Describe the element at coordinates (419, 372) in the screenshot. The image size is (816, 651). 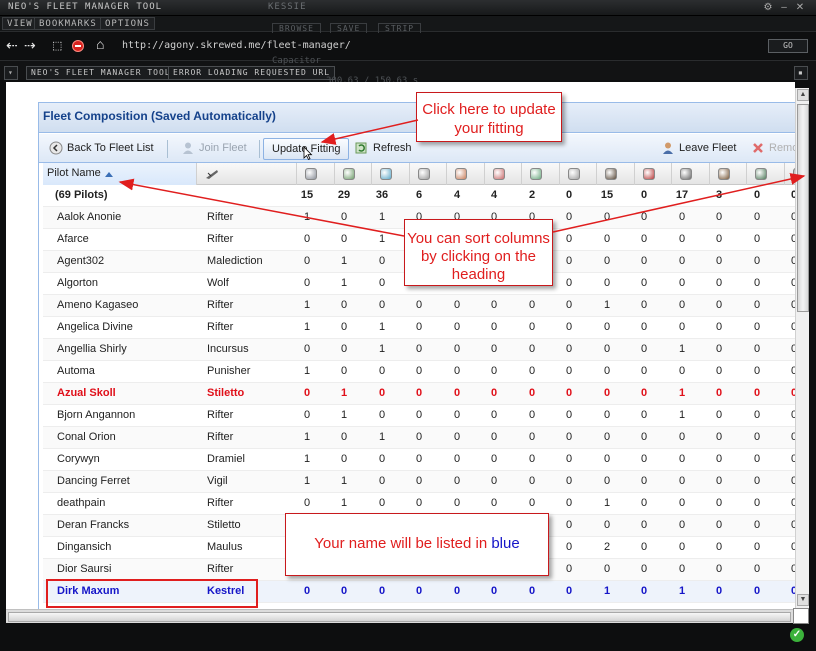
I see `table-row: Automa Punisher 1 0 0 0 0 0 0 0 0 0 0 0 0 0` at that location.